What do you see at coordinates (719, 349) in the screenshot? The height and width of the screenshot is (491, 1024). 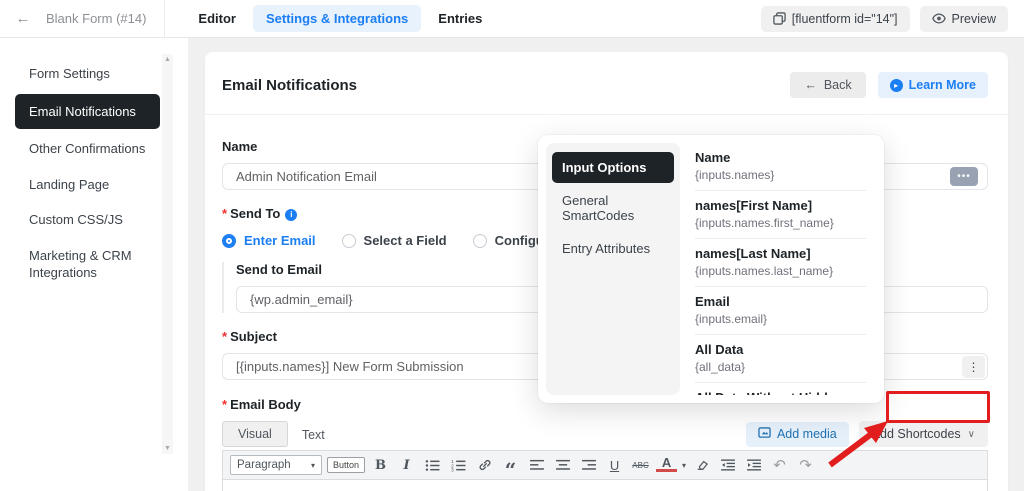 I see `smartcode-title: All Data` at bounding box center [719, 349].